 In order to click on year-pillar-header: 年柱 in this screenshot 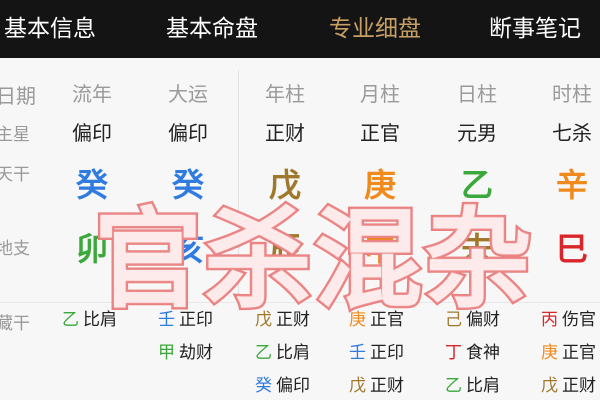, I will do `click(285, 94)`.